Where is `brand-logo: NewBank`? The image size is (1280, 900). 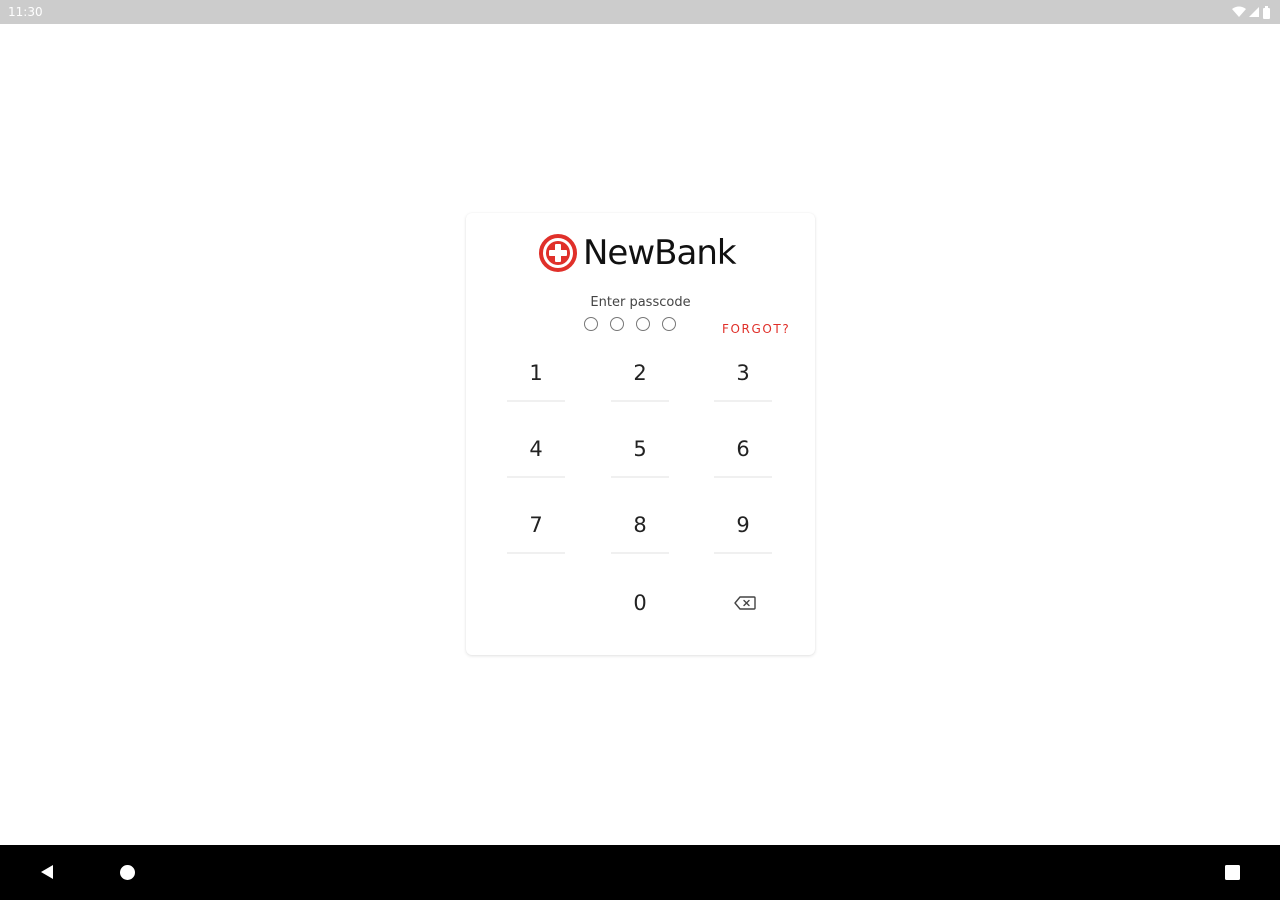
brand-logo: NewBank is located at coordinates (638, 253).